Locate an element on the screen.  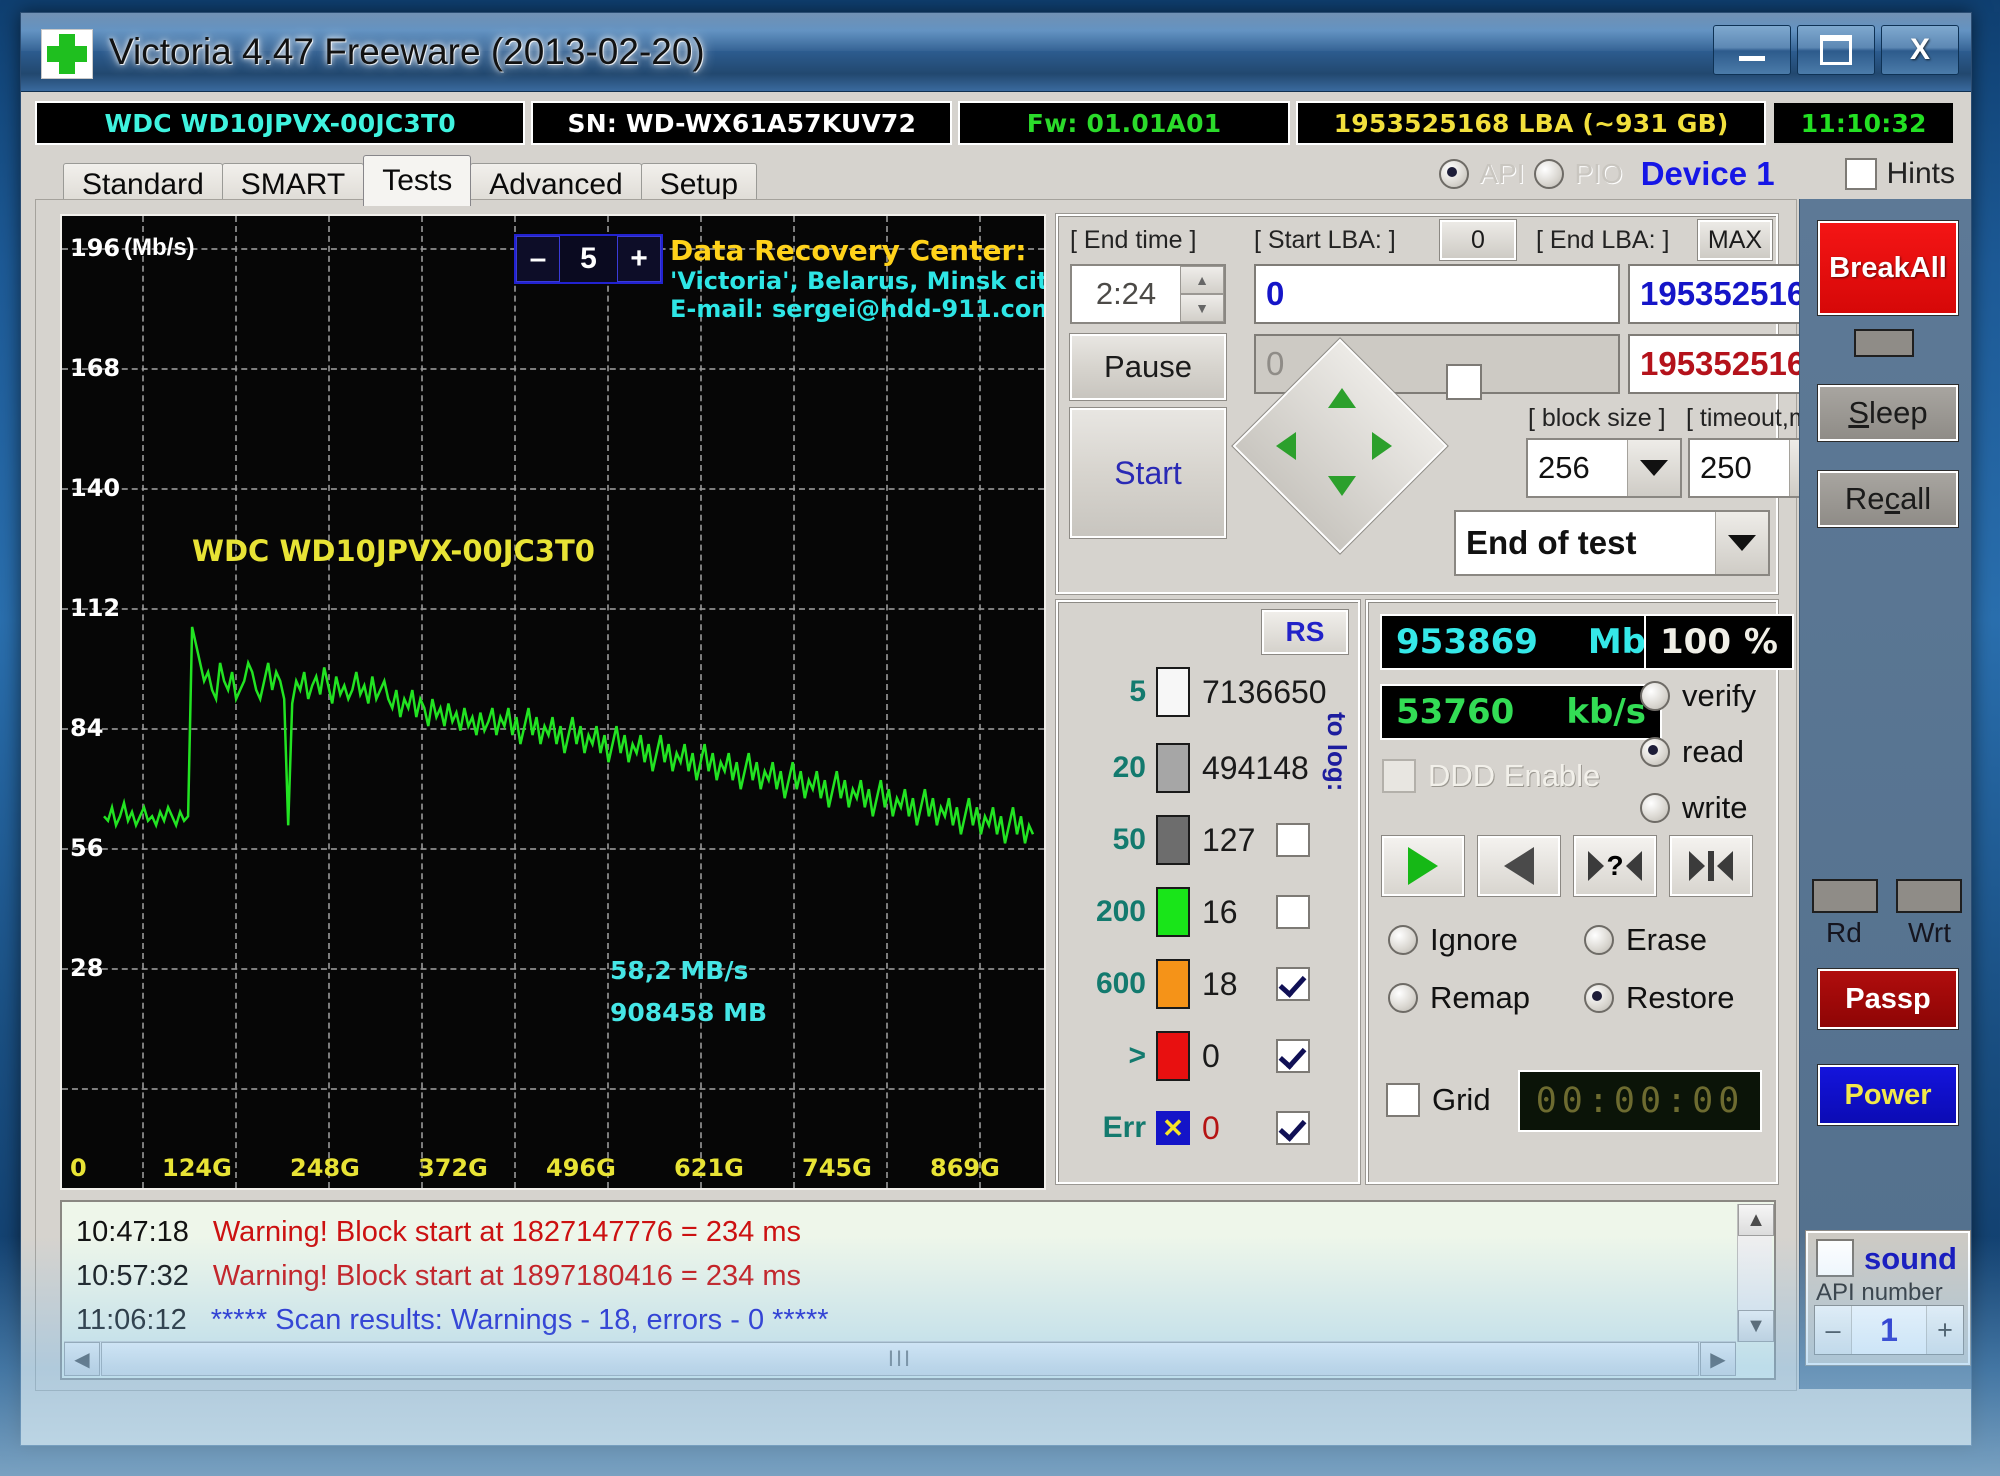
legend-threshold-err: Err is located at coordinates (1124, 1127).